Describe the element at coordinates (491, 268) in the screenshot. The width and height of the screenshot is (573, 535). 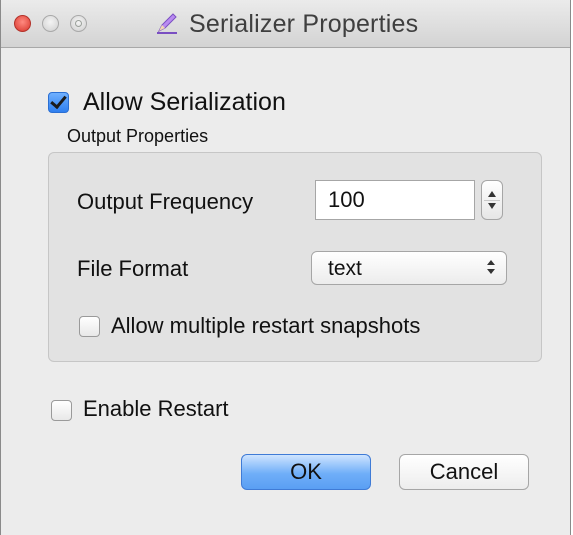
I see `select-arrows-icon` at that location.